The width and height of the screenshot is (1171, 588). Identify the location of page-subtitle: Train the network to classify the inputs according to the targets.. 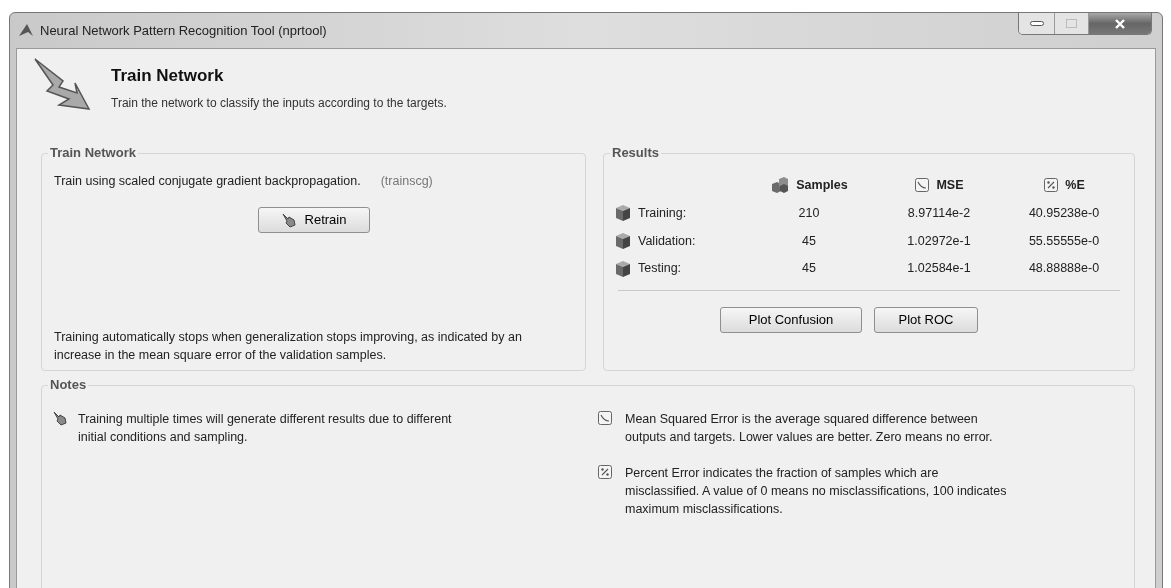
(279, 103).